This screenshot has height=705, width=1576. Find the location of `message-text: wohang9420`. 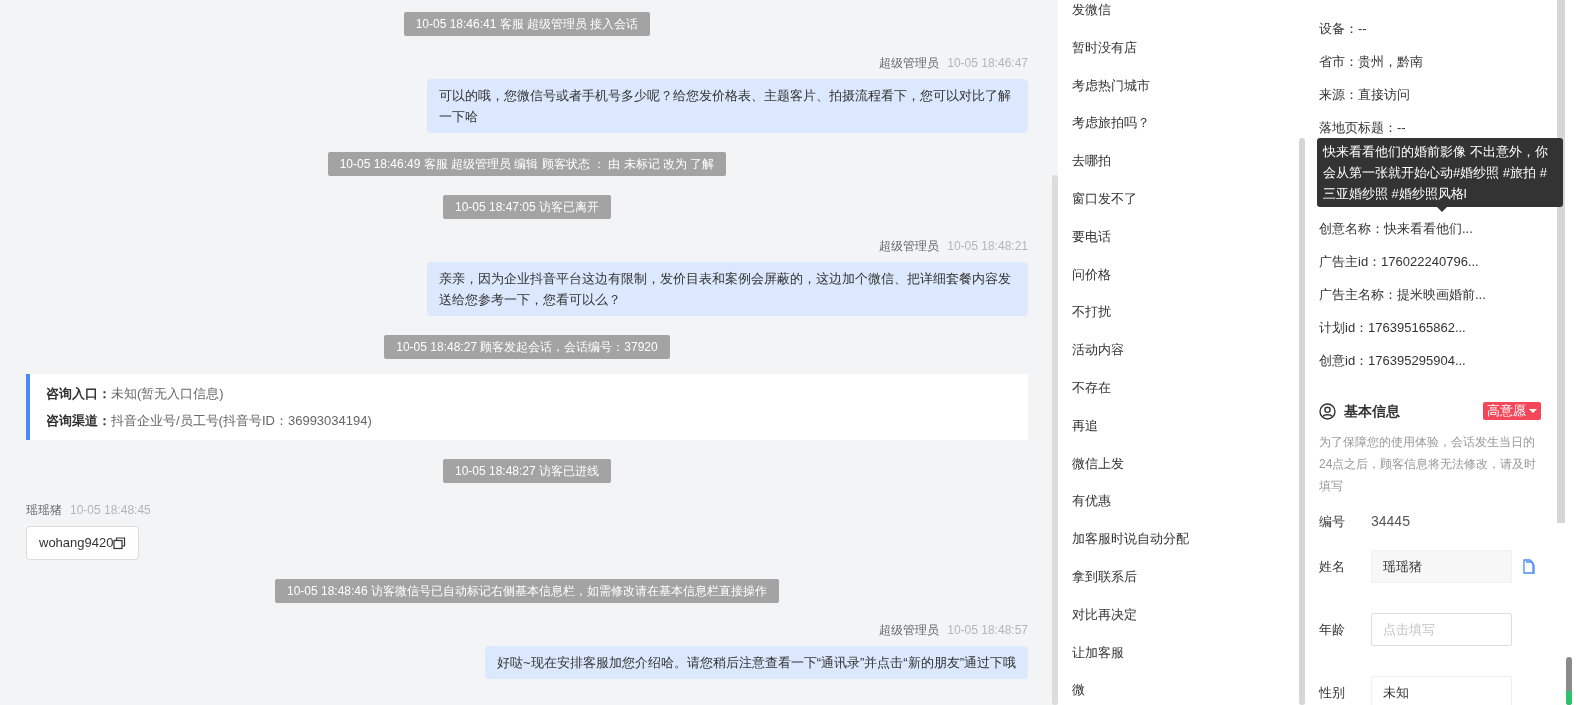

message-text: wohang9420 is located at coordinates (76, 543).